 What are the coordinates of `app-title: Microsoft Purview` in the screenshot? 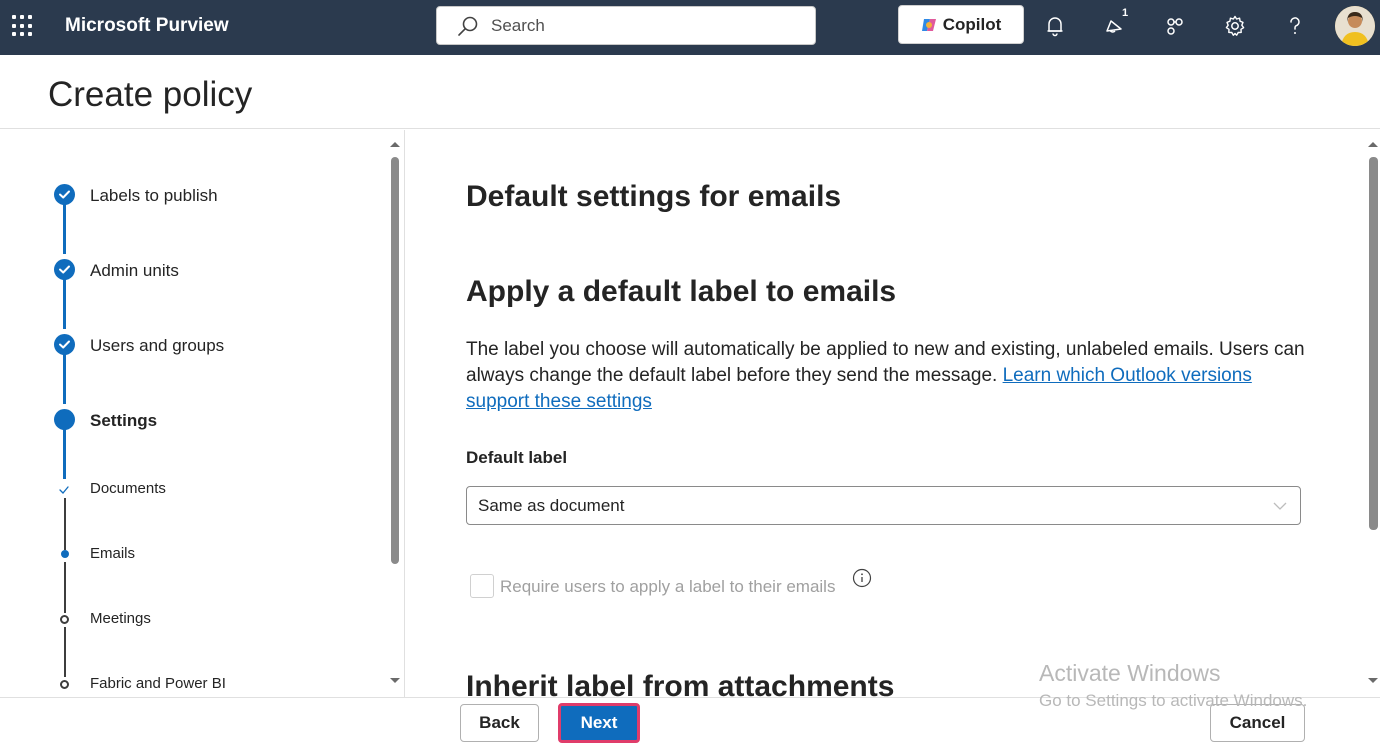 It's located at (147, 26).